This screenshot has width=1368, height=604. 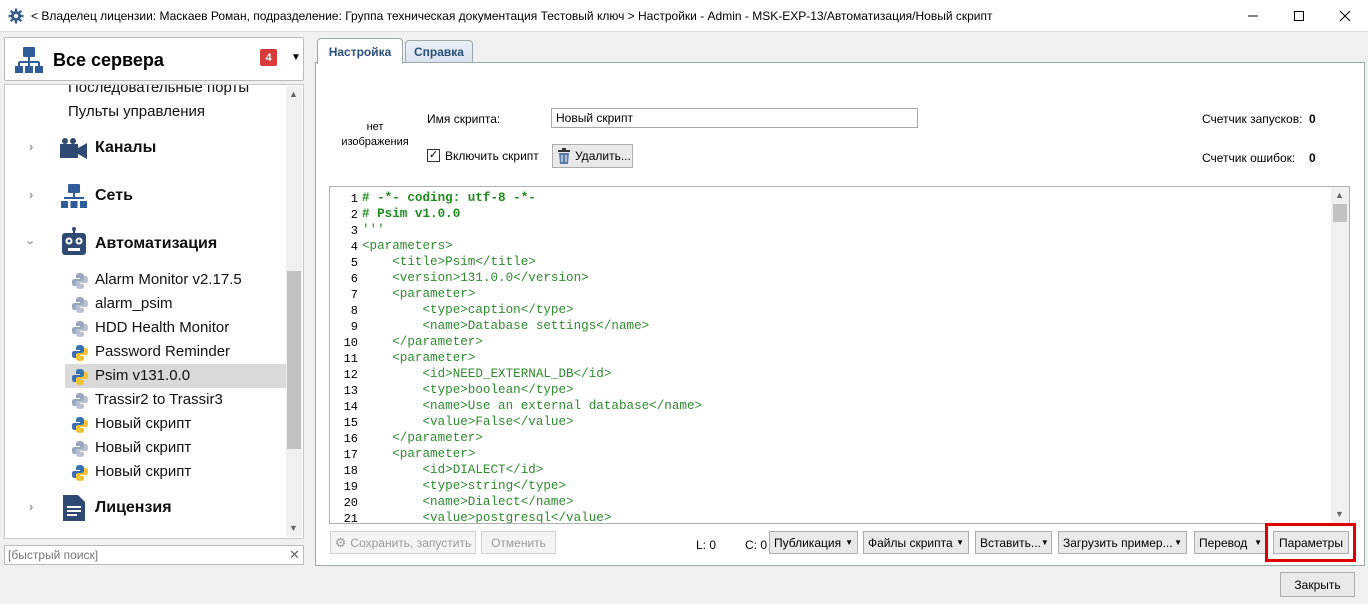 I want to click on tree-group-license: › Лицензия, so click(x=146, y=508).